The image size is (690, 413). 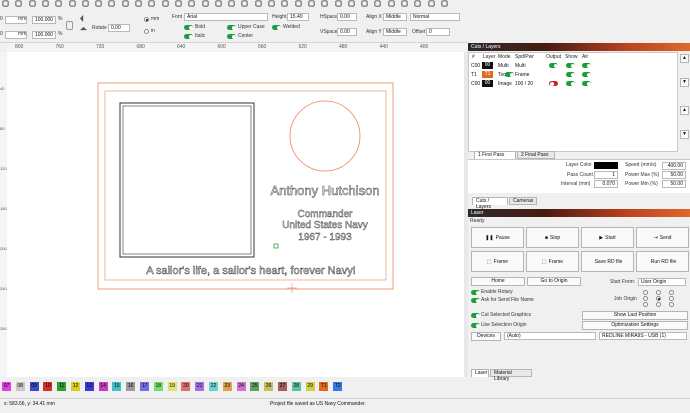 What do you see at coordinates (298, 3) in the screenshot?
I see `array-icon` at bounding box center [298, 3].